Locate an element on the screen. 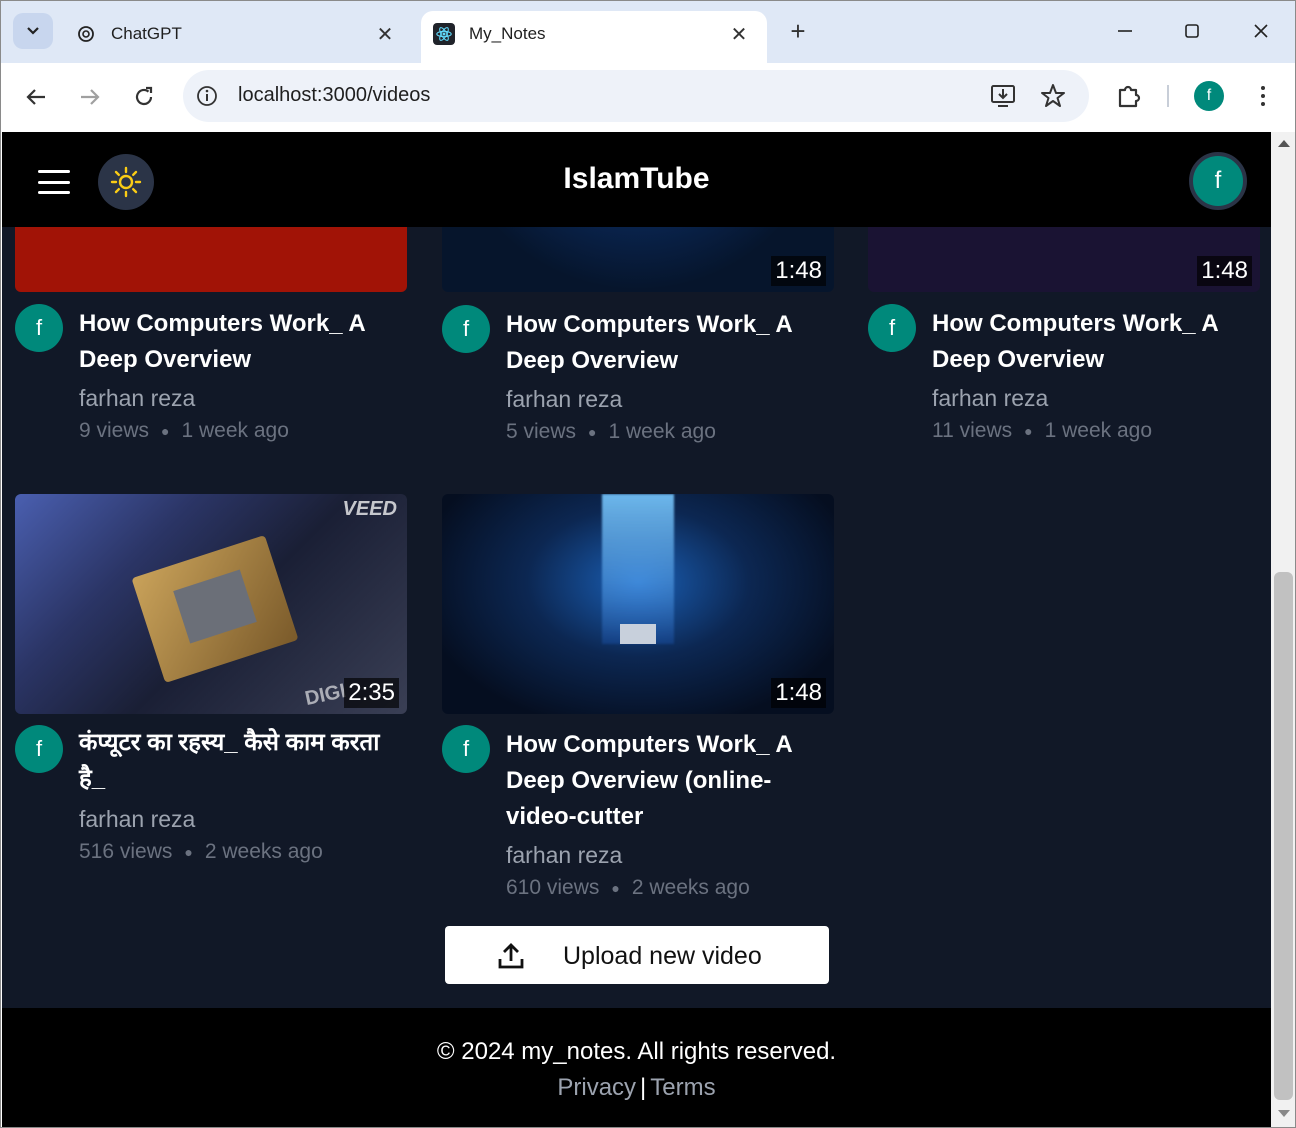 Image resolution: width=1296 pixels, height=1128 pixels. url-text: localhost:3000/videos is located at coordinates (334, 95).